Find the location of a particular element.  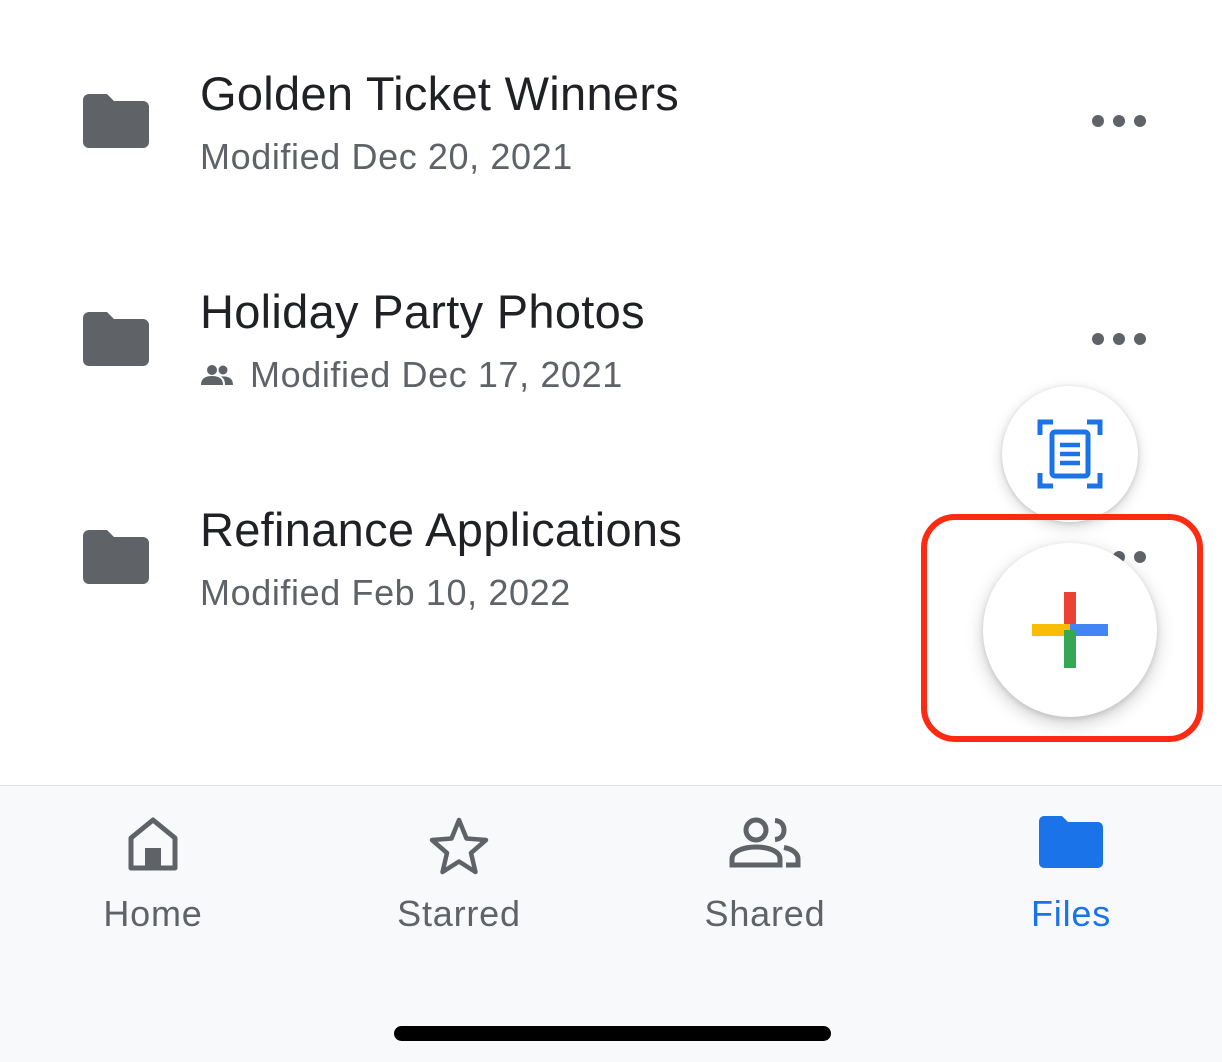

home-indicator-bar is located at coordinates (612, 1033).